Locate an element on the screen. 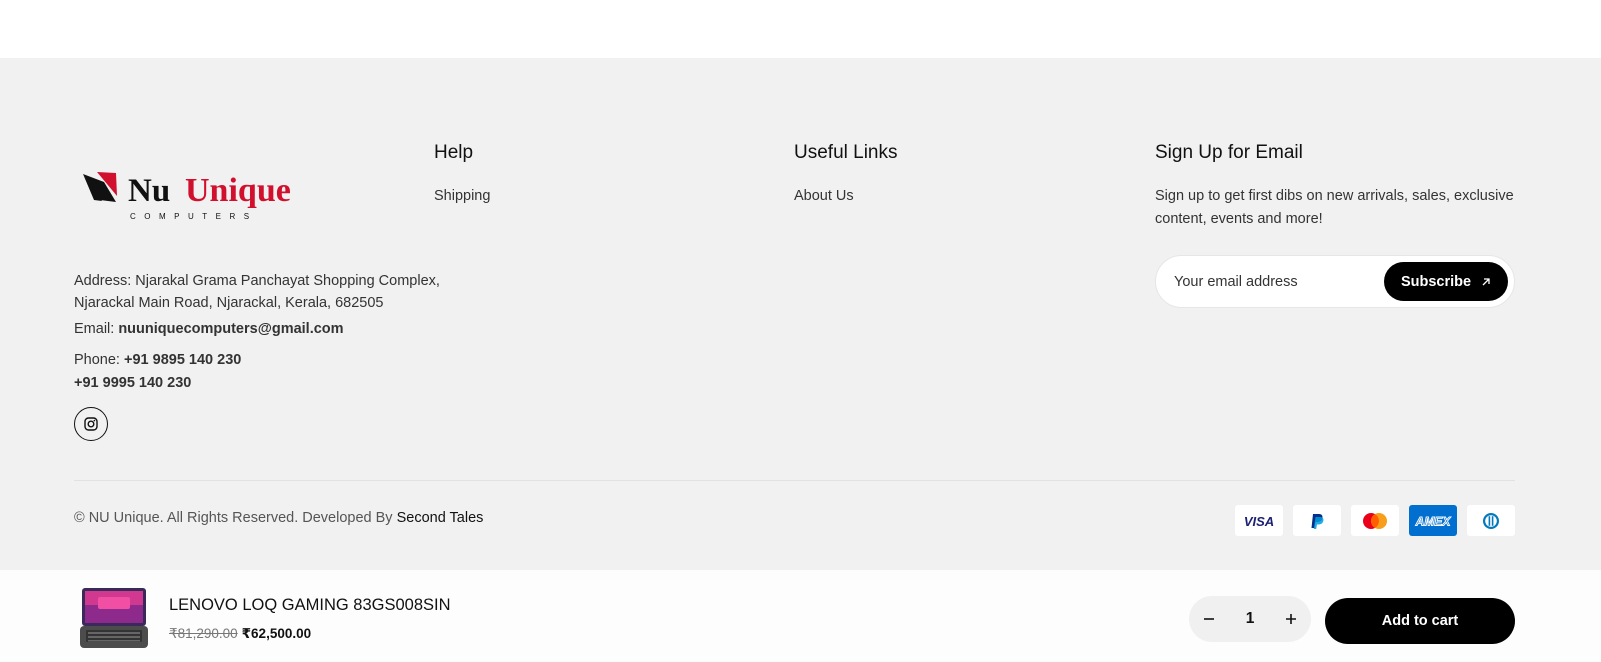 This screenshot has width=1601, height=662. quantity-stepper: 1 is located at coordinates (1250, 619).